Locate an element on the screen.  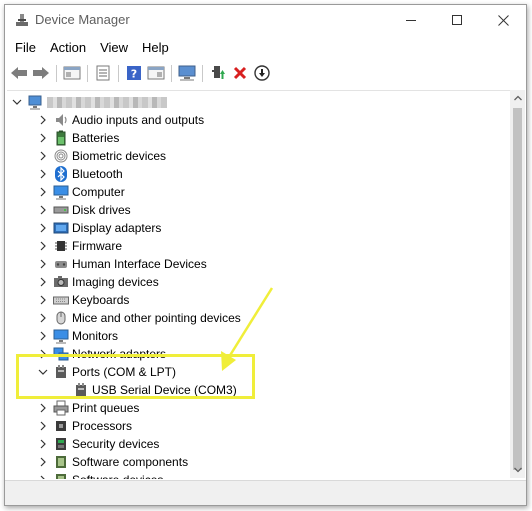
disk-drive-icon is located at coordinates (61, 210).